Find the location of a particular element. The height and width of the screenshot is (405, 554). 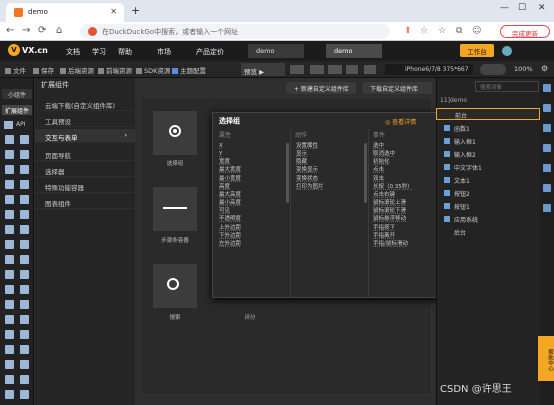

tree-root-label: 11]demo is located at coordinates (453, 100).